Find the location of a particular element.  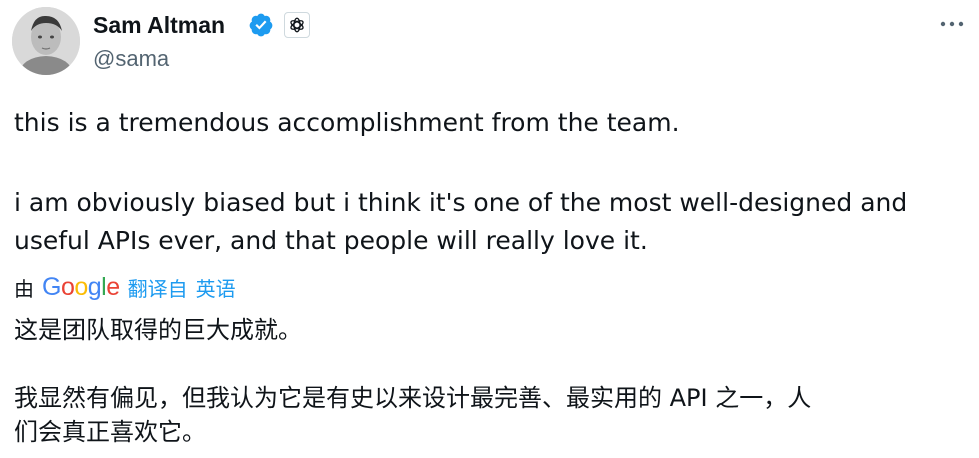

openai-logo-glyph is located at coordinates (297, 25).